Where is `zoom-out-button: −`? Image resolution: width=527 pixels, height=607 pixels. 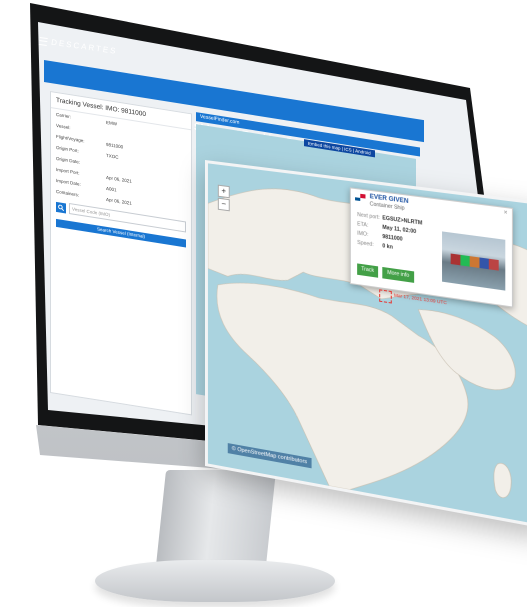
zoom-out-button: − is located at coordinates (223, 204).